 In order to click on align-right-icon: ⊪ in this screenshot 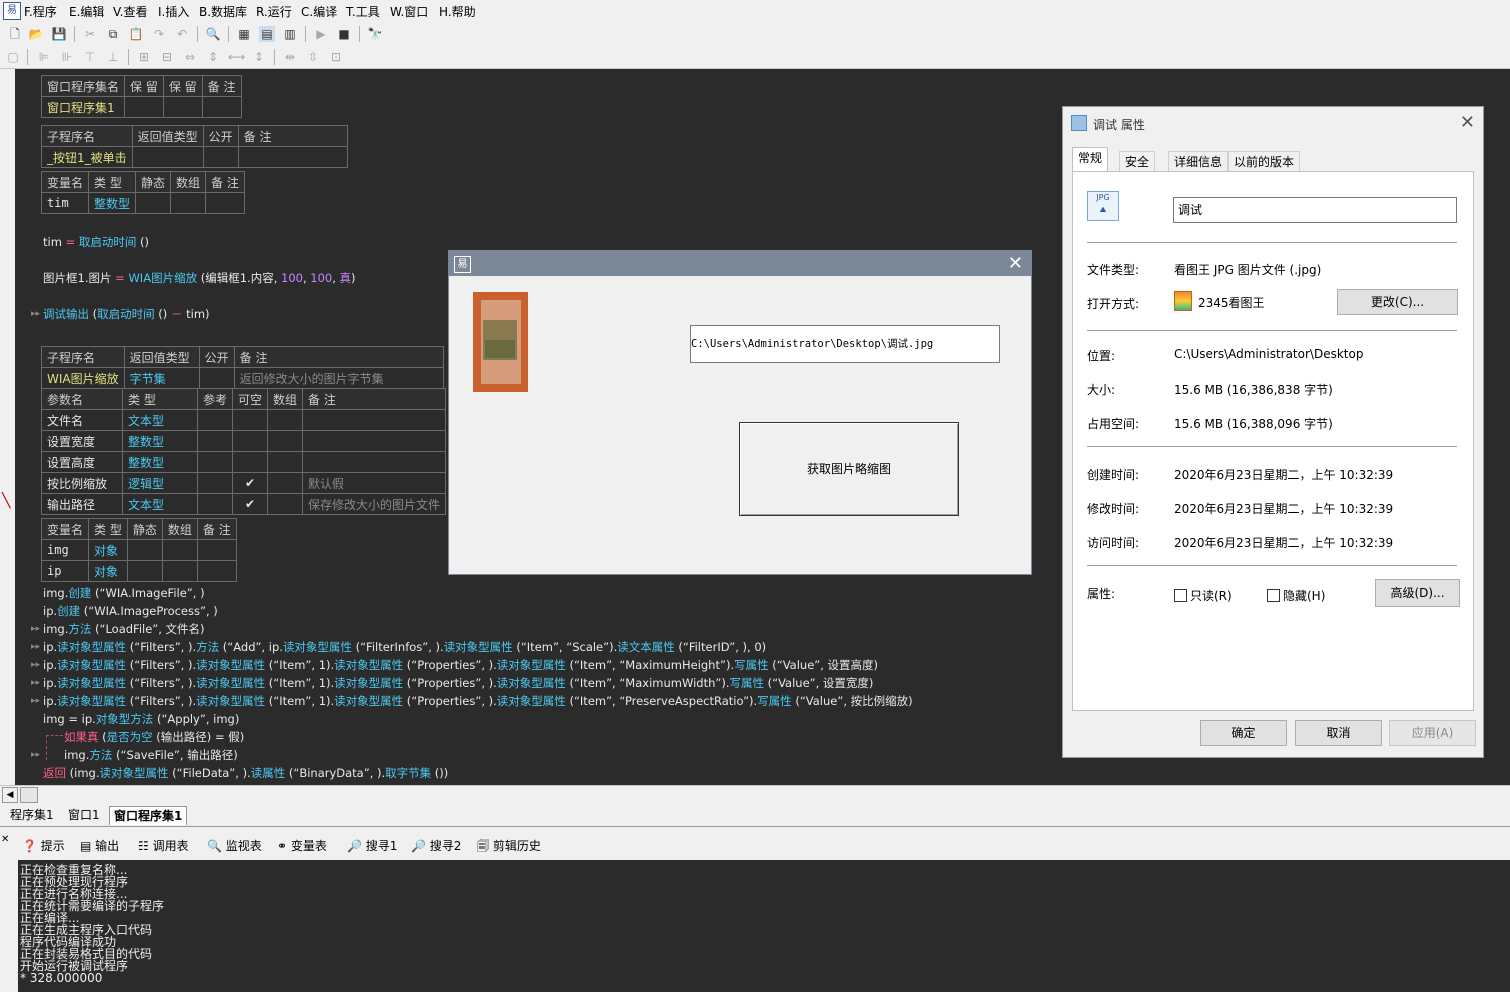, I will do `click(67, 57)`.